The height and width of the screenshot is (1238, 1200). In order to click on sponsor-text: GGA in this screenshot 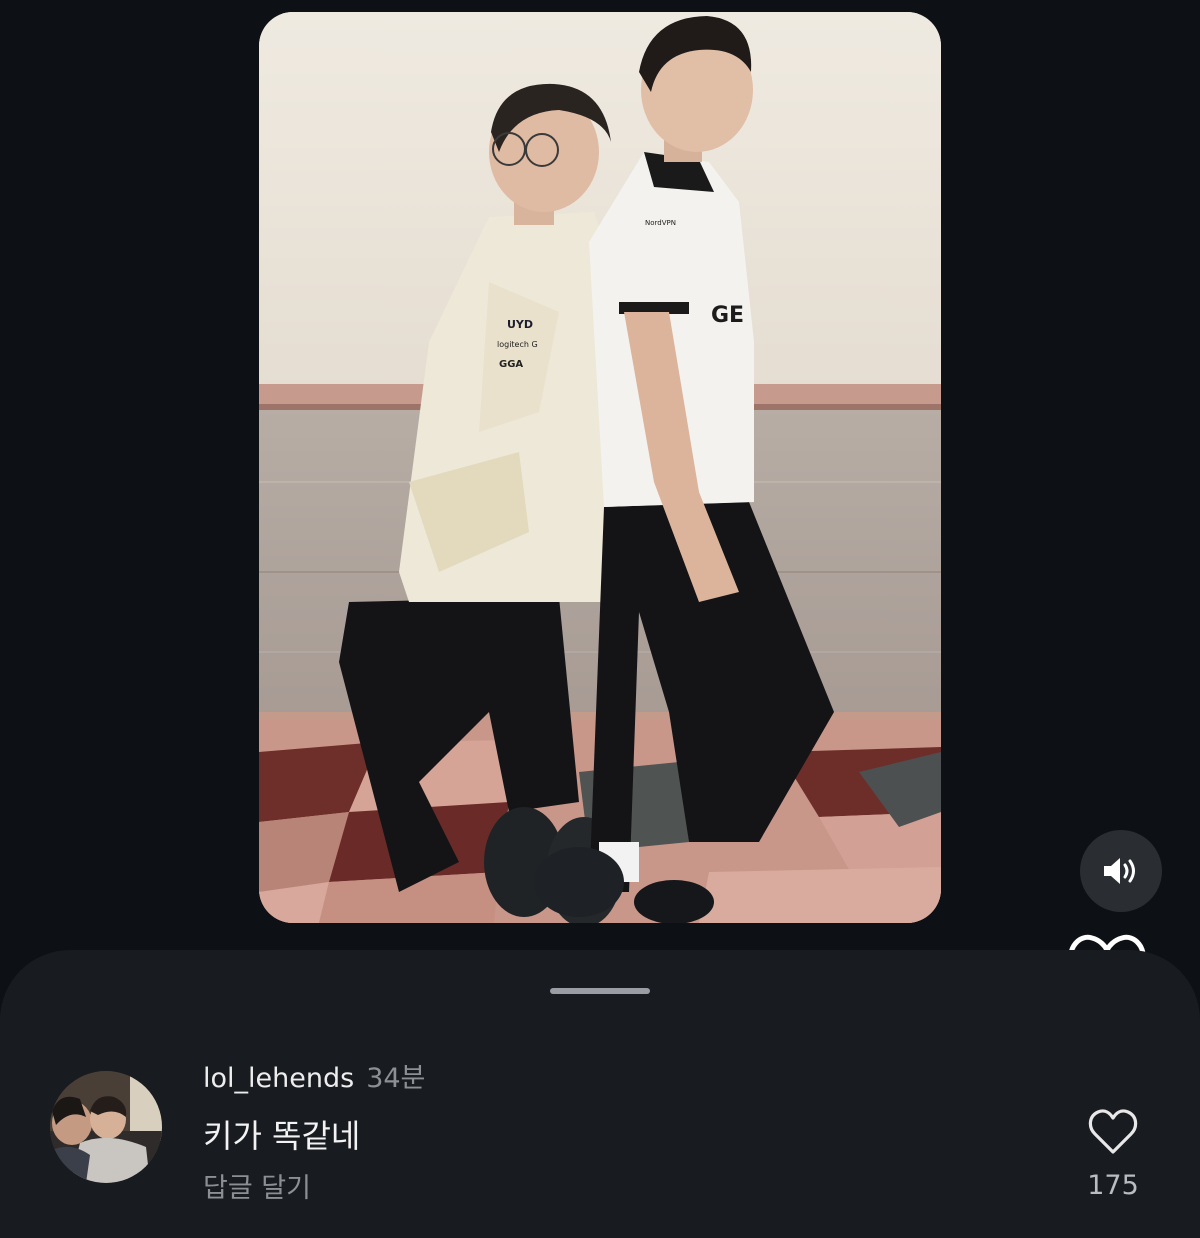, I will do `click(511, 364)`.